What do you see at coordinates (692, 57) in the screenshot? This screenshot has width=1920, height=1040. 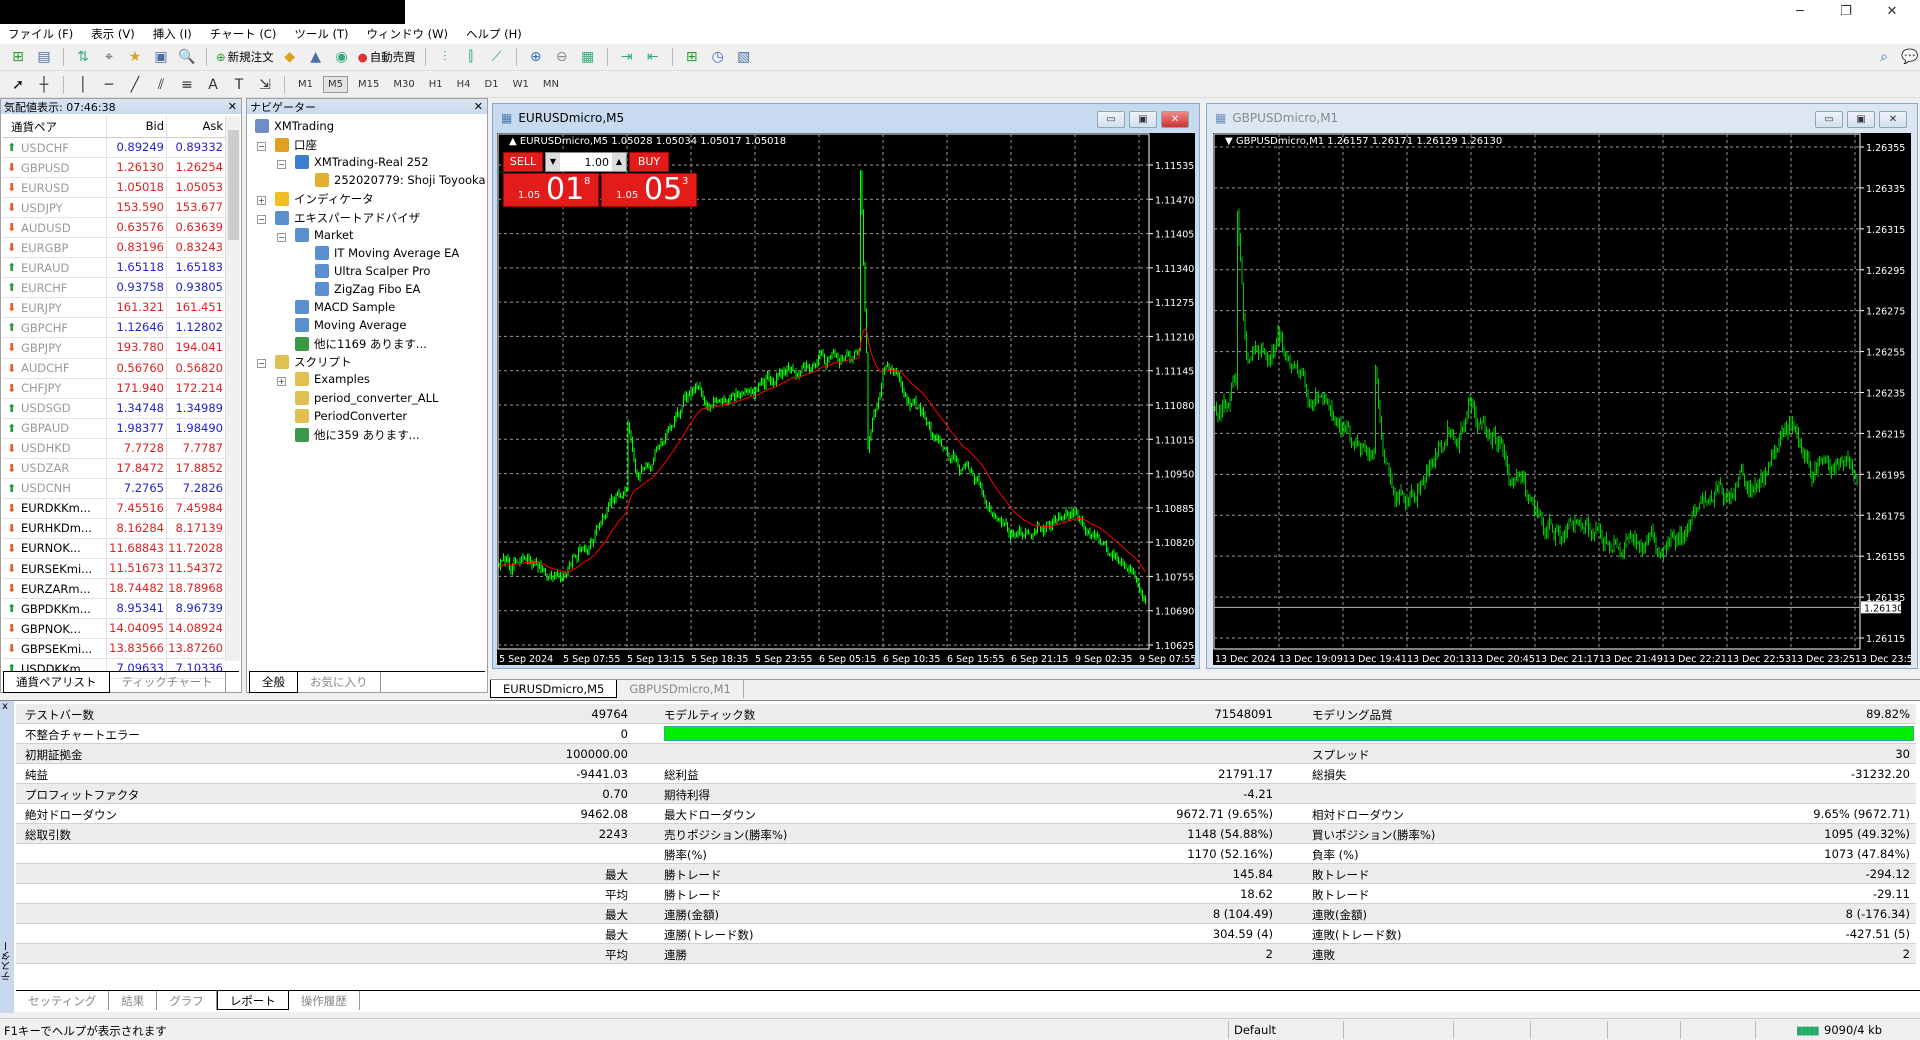 I see `indicators-icon: ⊞` at bounding box center [692, 57].